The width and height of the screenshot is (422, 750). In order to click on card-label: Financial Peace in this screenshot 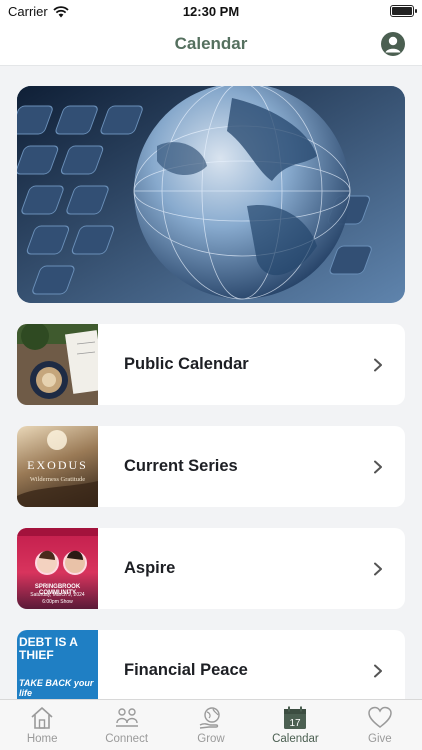, I will do `click(186, 670)`.